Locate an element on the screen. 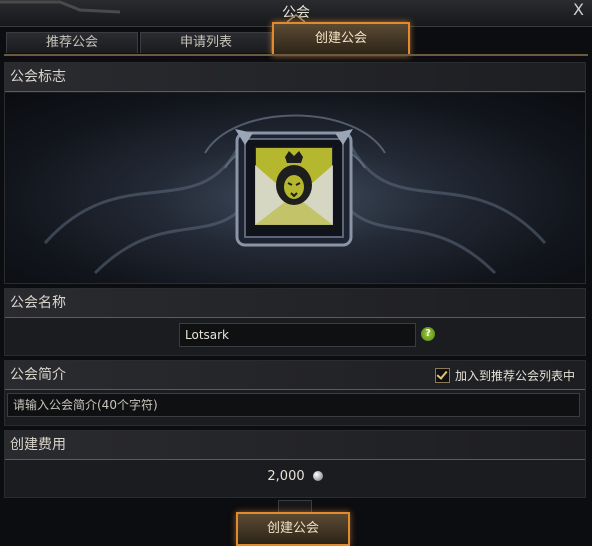 Image resolution: width=592 pixels, height=546 pixels. cost-amount: 2,000 is located at coordinates (286, 476).